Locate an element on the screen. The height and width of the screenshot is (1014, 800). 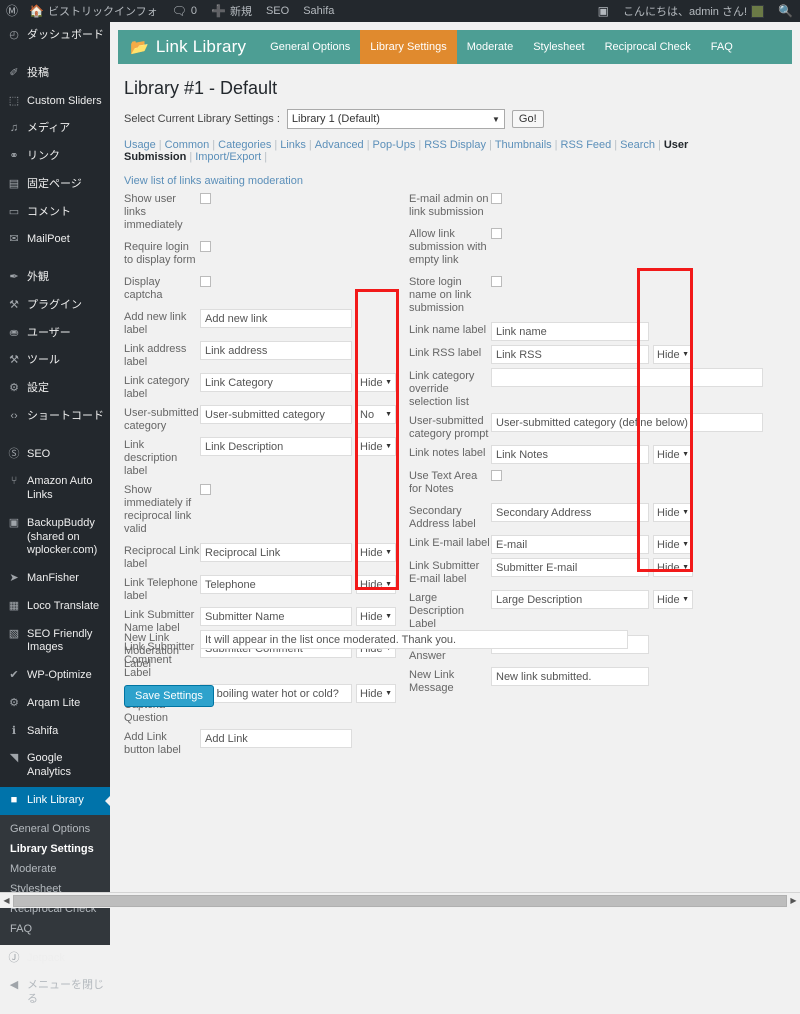
subnav-search: Search is located at coordinates (637, 145).